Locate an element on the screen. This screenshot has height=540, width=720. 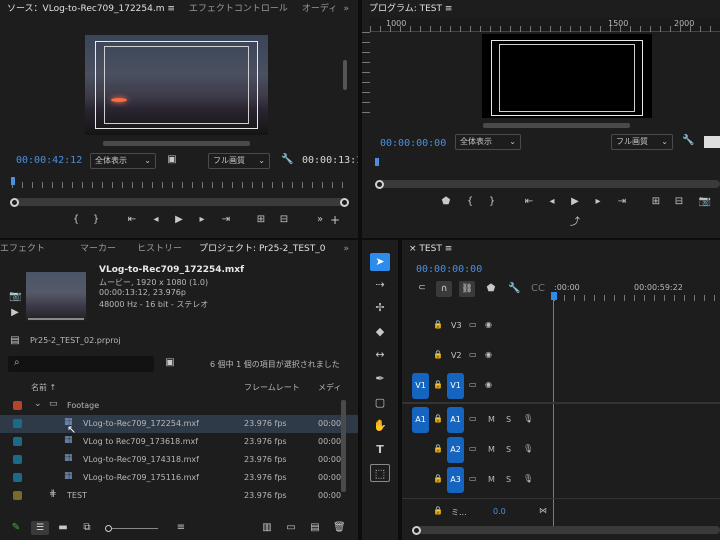
go-to-out-icon: ⇥ is located at coordinates (622, 201).